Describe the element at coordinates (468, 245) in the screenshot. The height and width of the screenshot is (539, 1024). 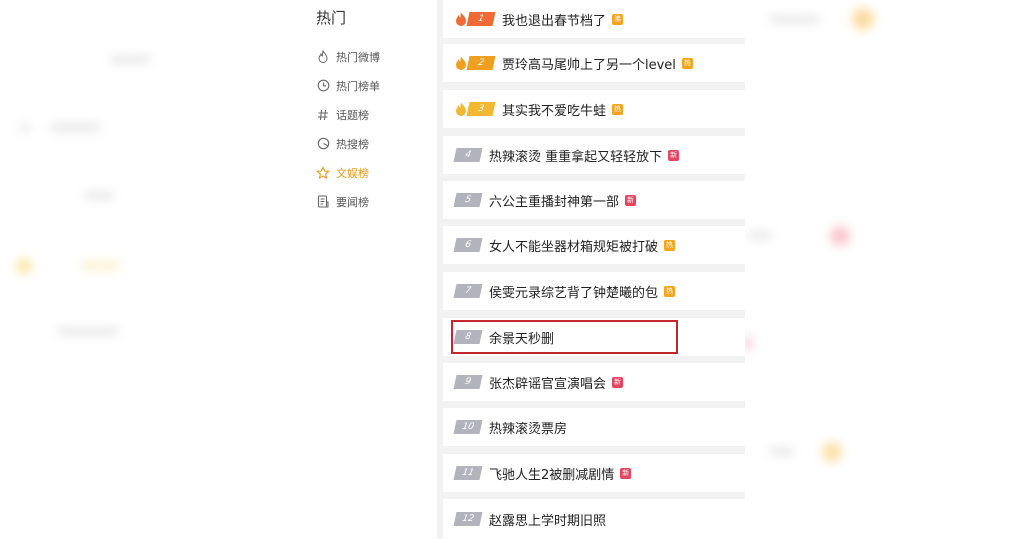
I see `rank-number: 6` at that location.